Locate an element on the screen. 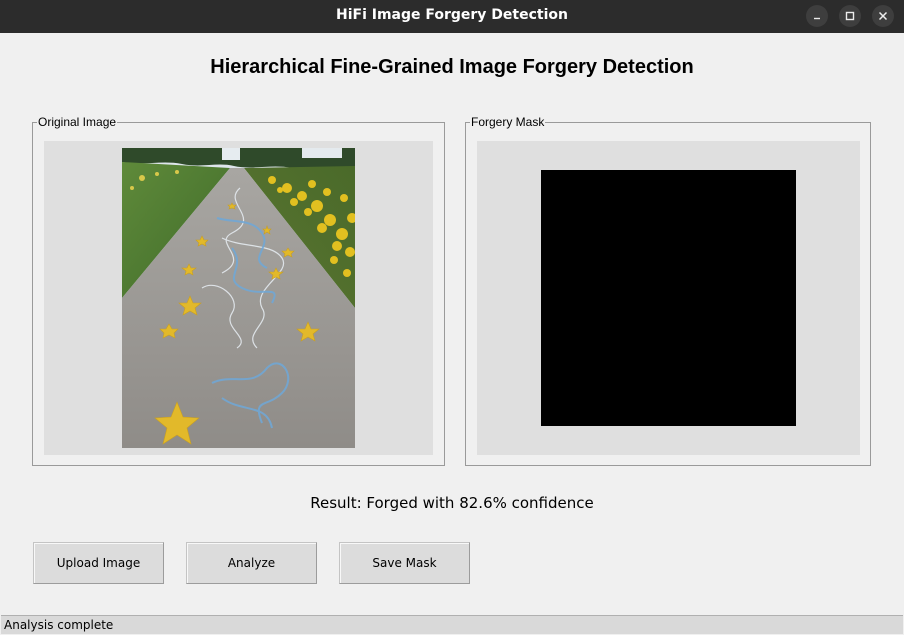 This screenshot has width=904, height=635. maximize-icon is located at coordinates (850, 16).